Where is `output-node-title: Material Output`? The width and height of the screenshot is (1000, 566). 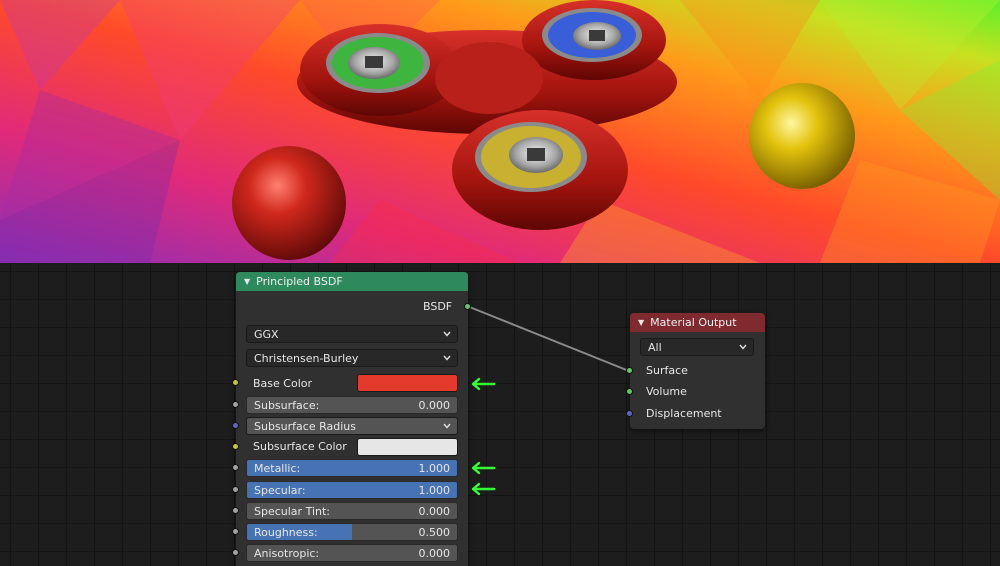
output-node-title: Material Output is located at coordinates (693, 322).